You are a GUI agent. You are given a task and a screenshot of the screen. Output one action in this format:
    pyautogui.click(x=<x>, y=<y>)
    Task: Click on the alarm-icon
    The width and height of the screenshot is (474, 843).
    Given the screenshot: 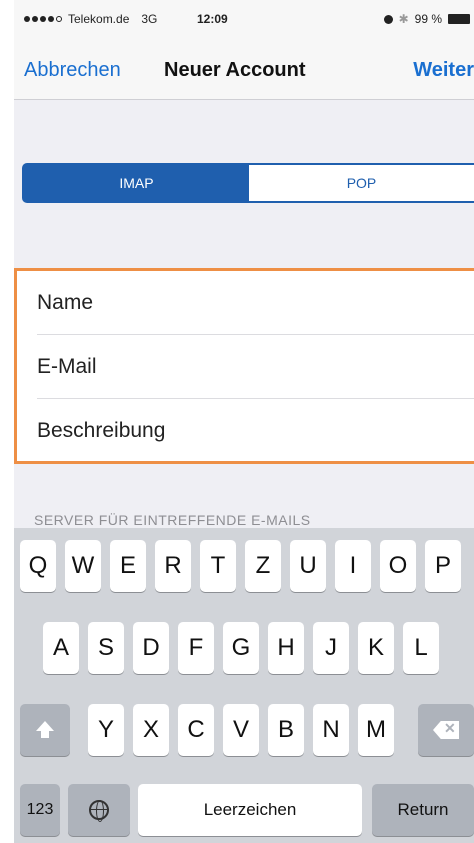 What is the action you would take?
    pyautogui.click(x=388, y=19)
    